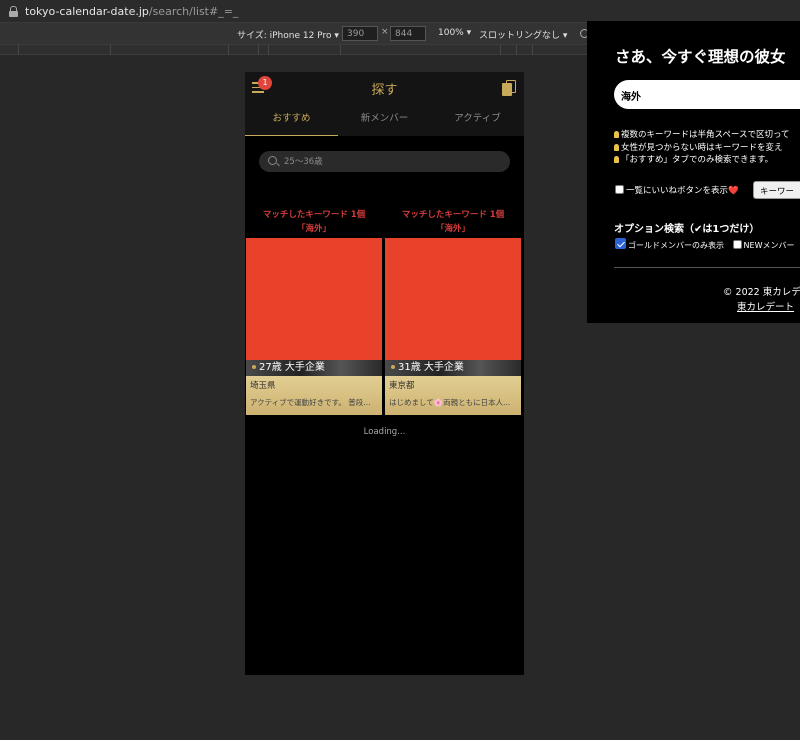 The height and width of the screenshot is (740, 800). Describe the element at coordinates (402, 386) in the screenshot. I see `prefecture: 東京都` at that location.